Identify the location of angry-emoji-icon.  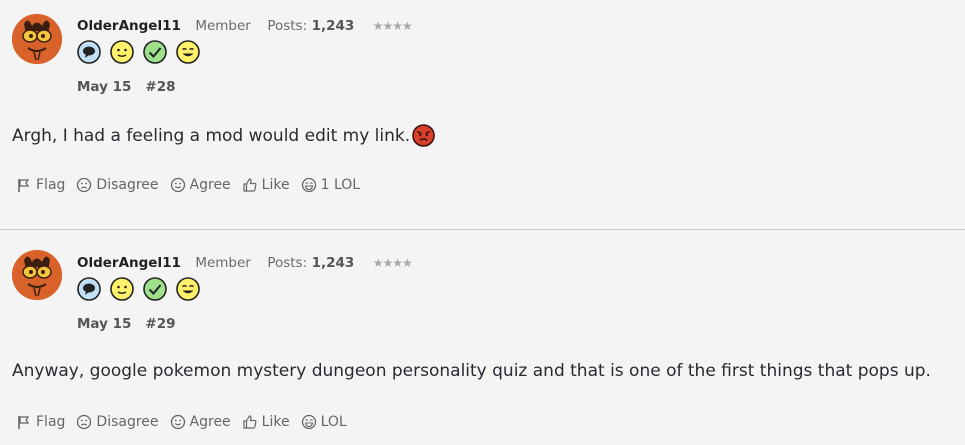
(423, 135).